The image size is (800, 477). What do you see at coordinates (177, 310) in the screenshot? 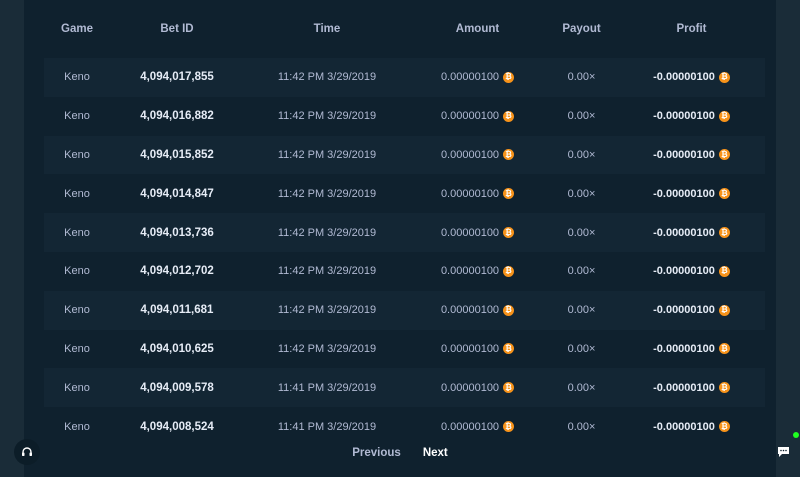
I see `bet-id-cell: 4,094,011,681` at bounding box center [177, 310].